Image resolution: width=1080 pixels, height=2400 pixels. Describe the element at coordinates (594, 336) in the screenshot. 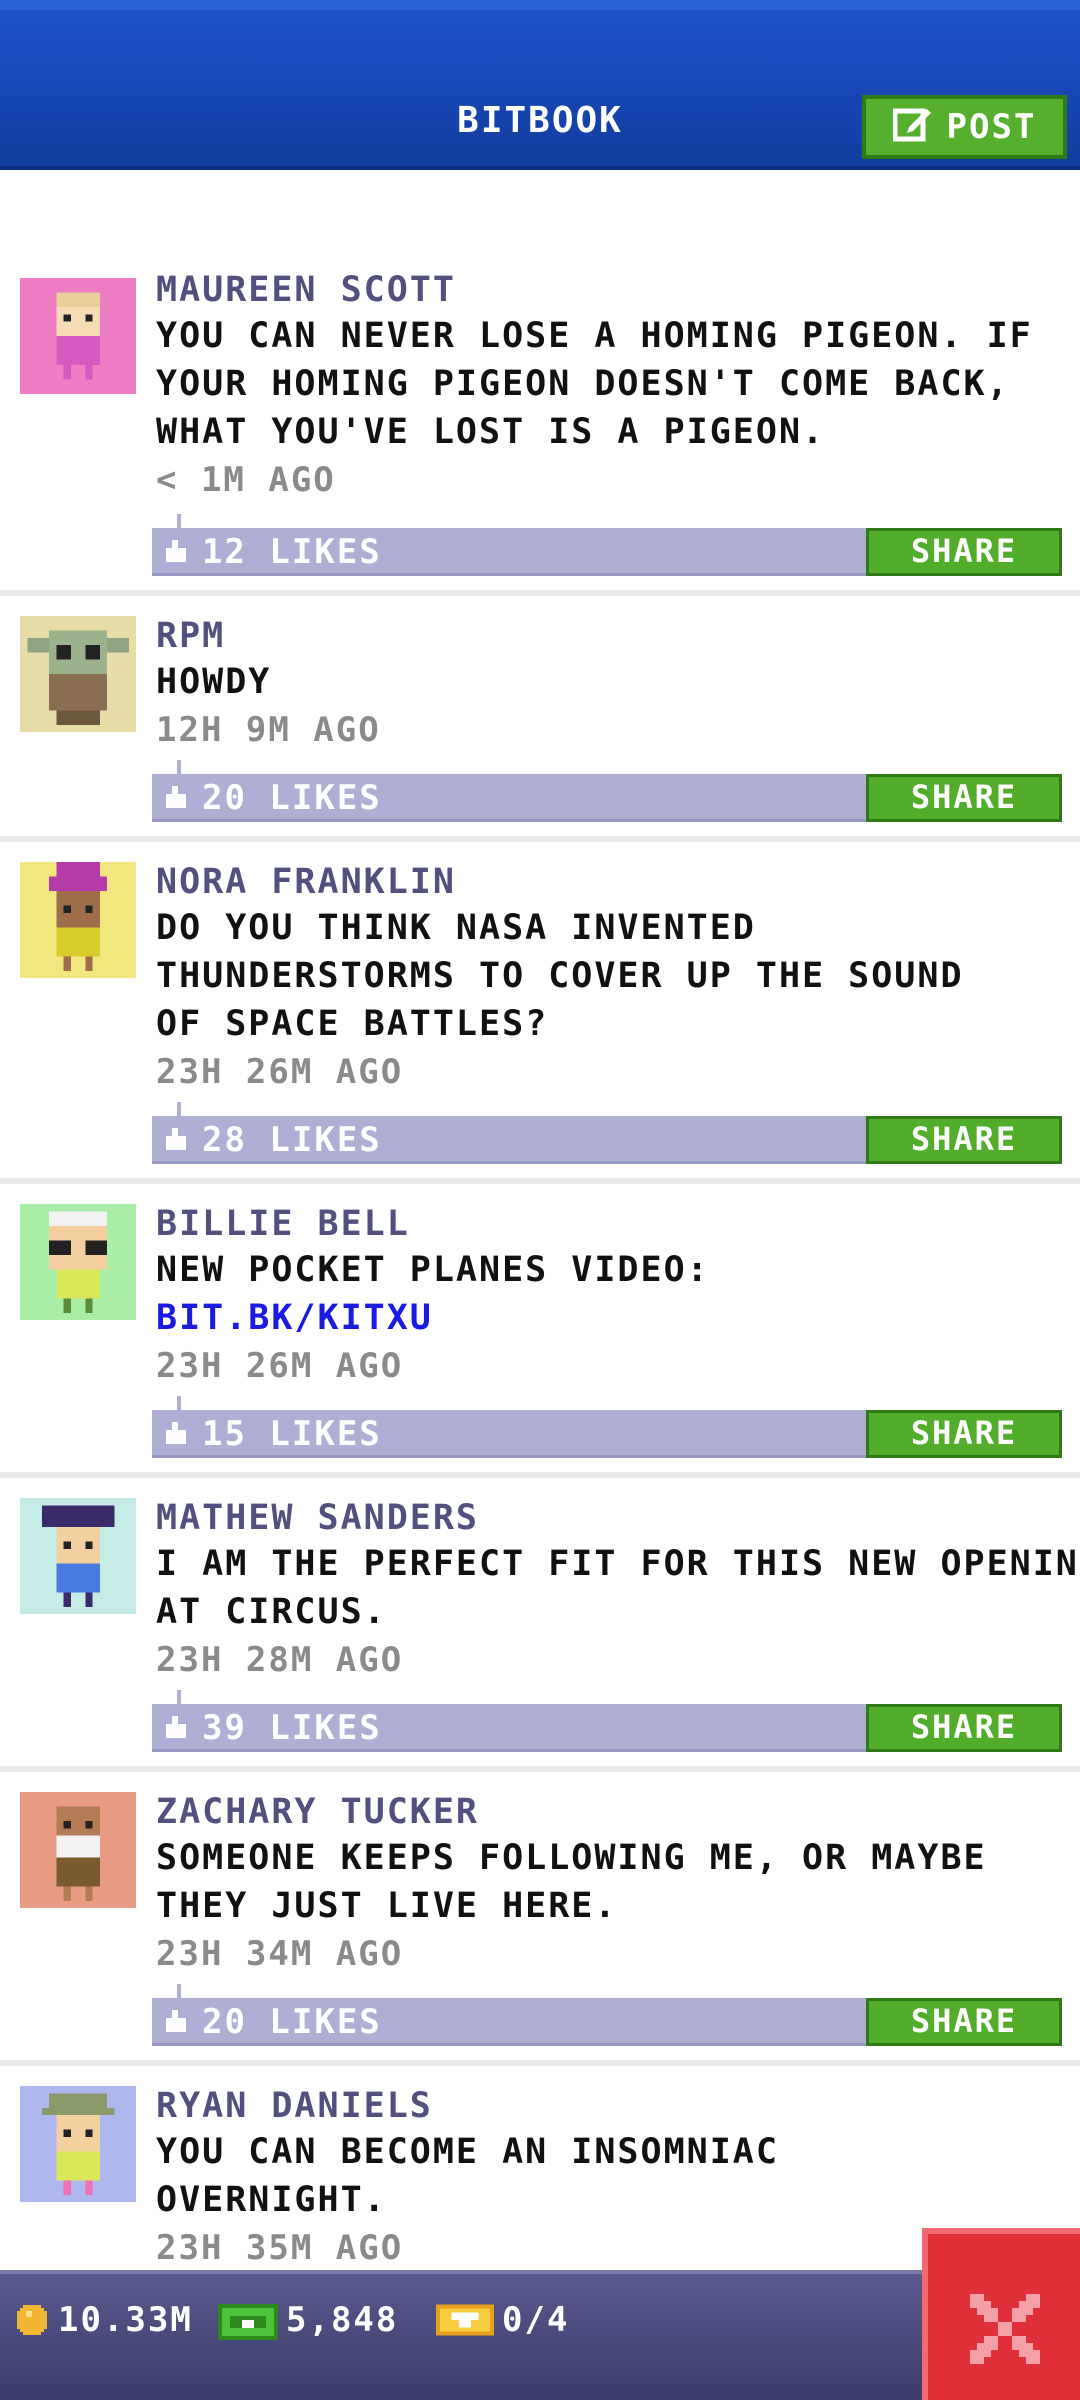

I see `post-text: YOU CAN NEVER LOSE A HOMING PIGEON. IF` at that location.